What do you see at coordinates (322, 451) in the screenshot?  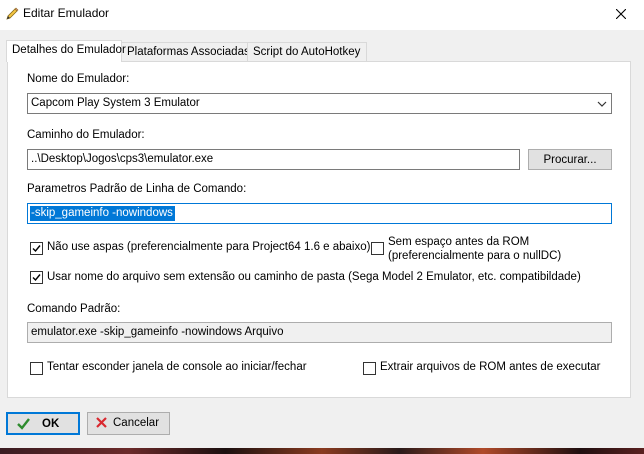 I see `background-wallpaper-strip` at bounding box center [322, 451].